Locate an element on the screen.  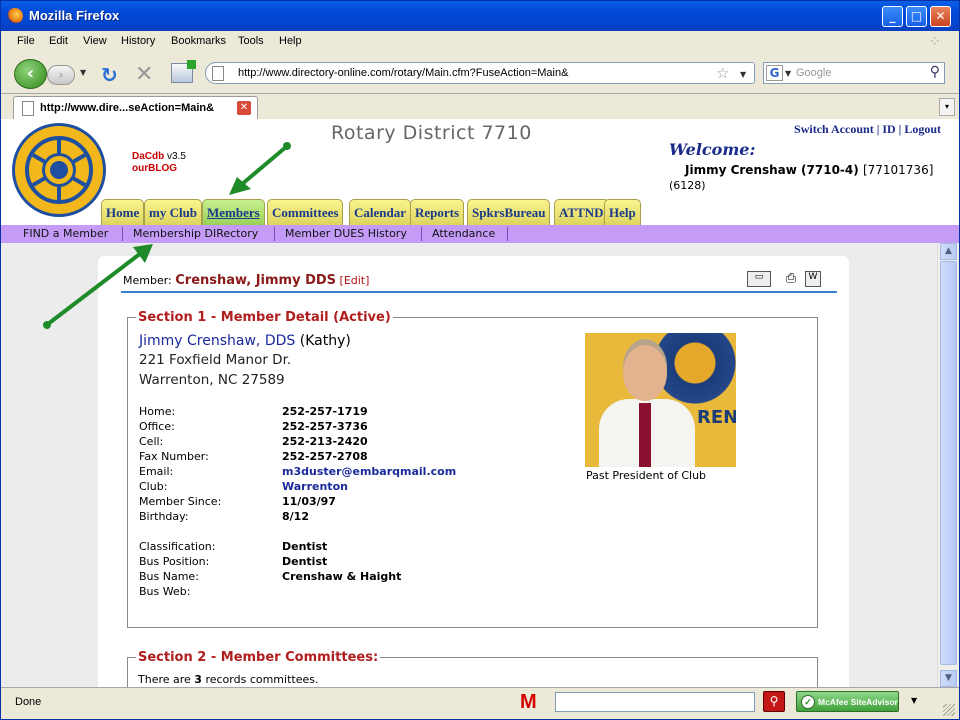
forward-button: › is located at coordinates (61, 75).